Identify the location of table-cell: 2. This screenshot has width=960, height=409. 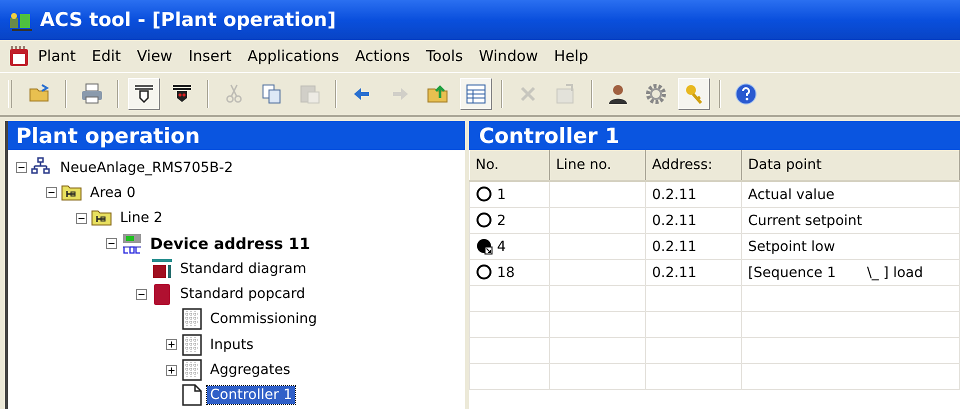
(501, 220).